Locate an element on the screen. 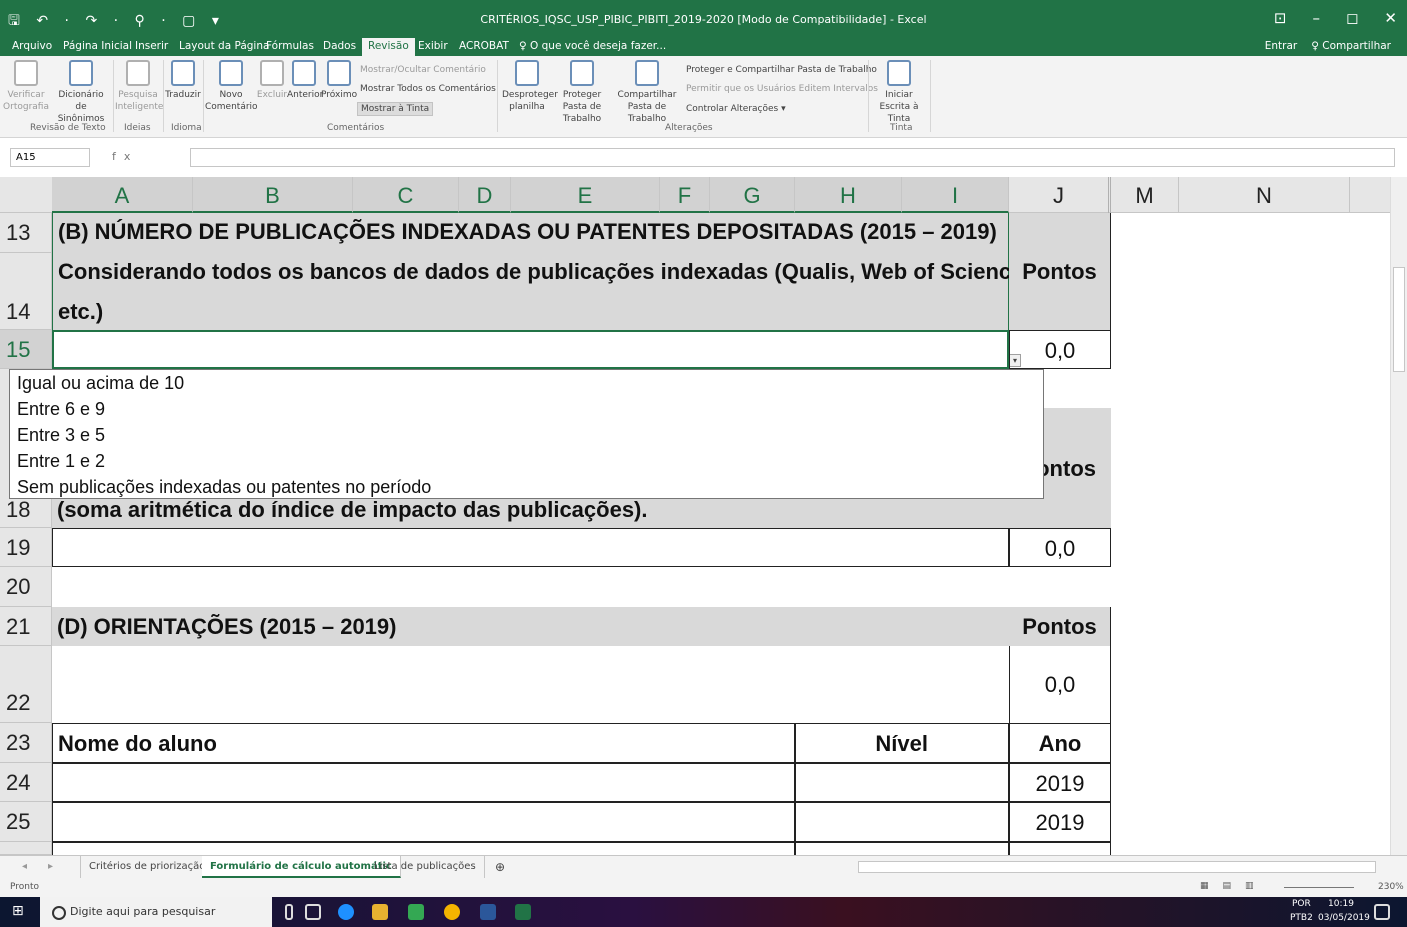  col-header-h: H is located at coordinates (848, 195).